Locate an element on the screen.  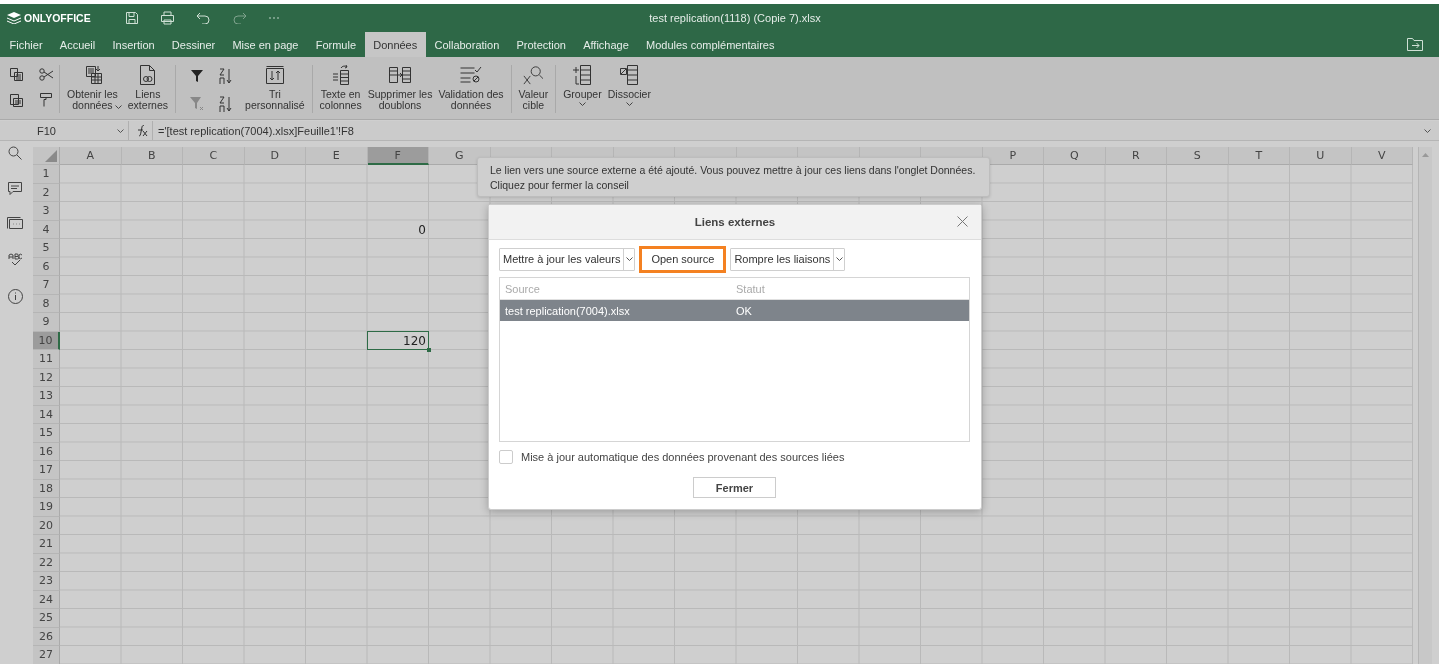
menu-tab: Mise en page is located at coordinates (265, 44).